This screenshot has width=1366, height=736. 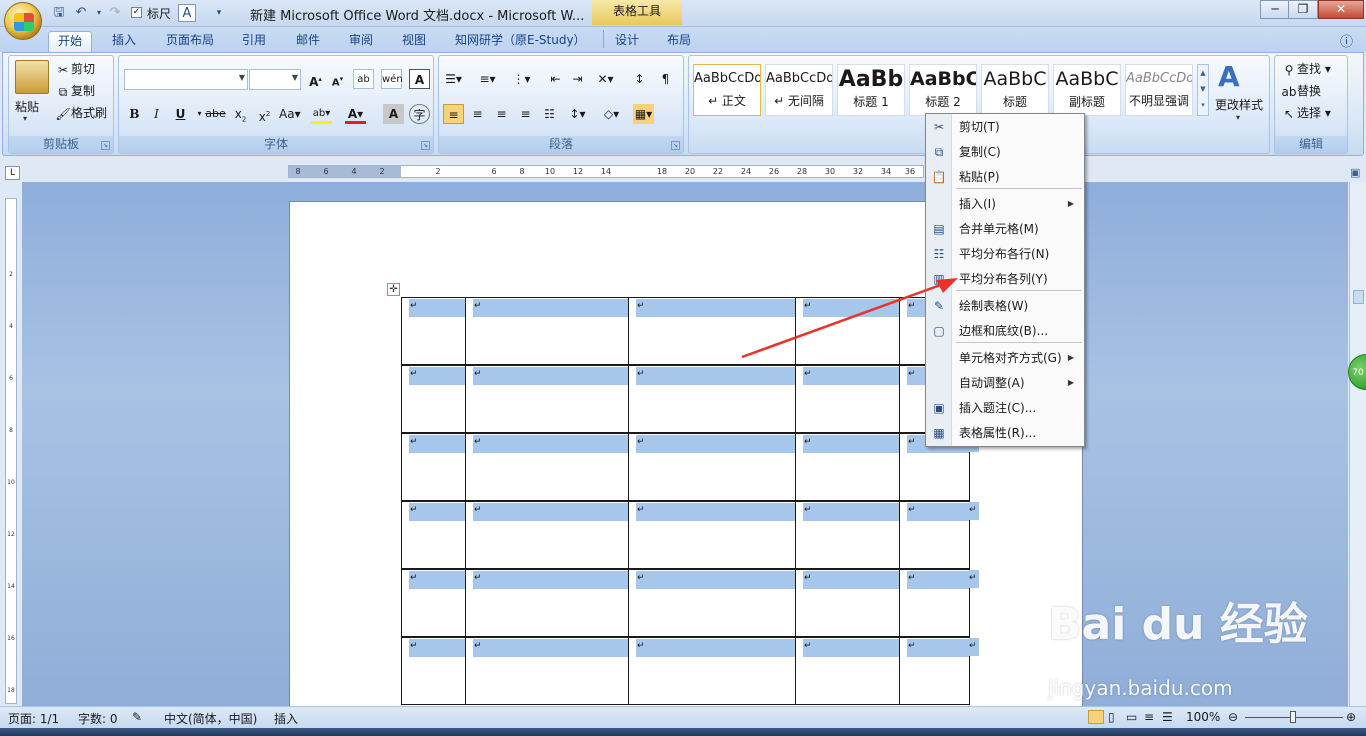 What do you see at coordinates (33, 718) in the screenshot?
I see `page-count: 页面: 1/1` at bounding box center [33, 718].